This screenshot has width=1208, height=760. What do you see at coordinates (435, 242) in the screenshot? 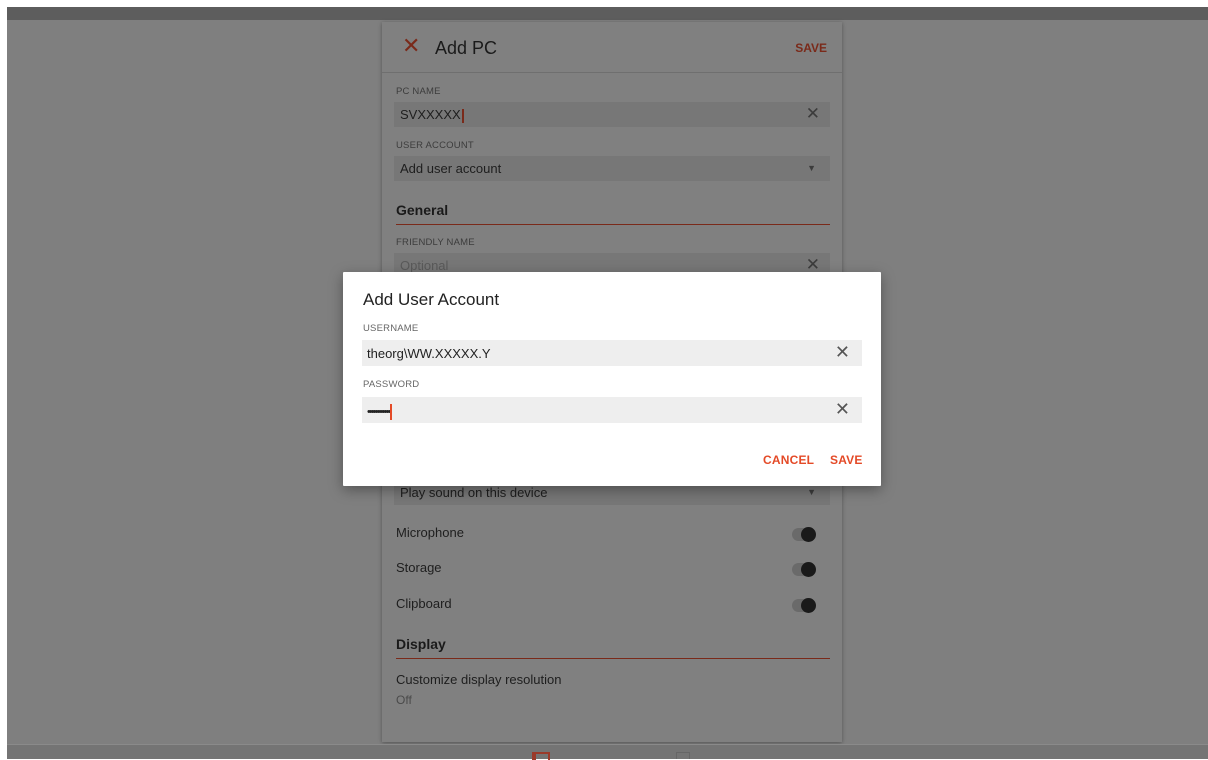
I see `friendly-name-label: FRIENDLY NAME` at bounding box center [435, 242].